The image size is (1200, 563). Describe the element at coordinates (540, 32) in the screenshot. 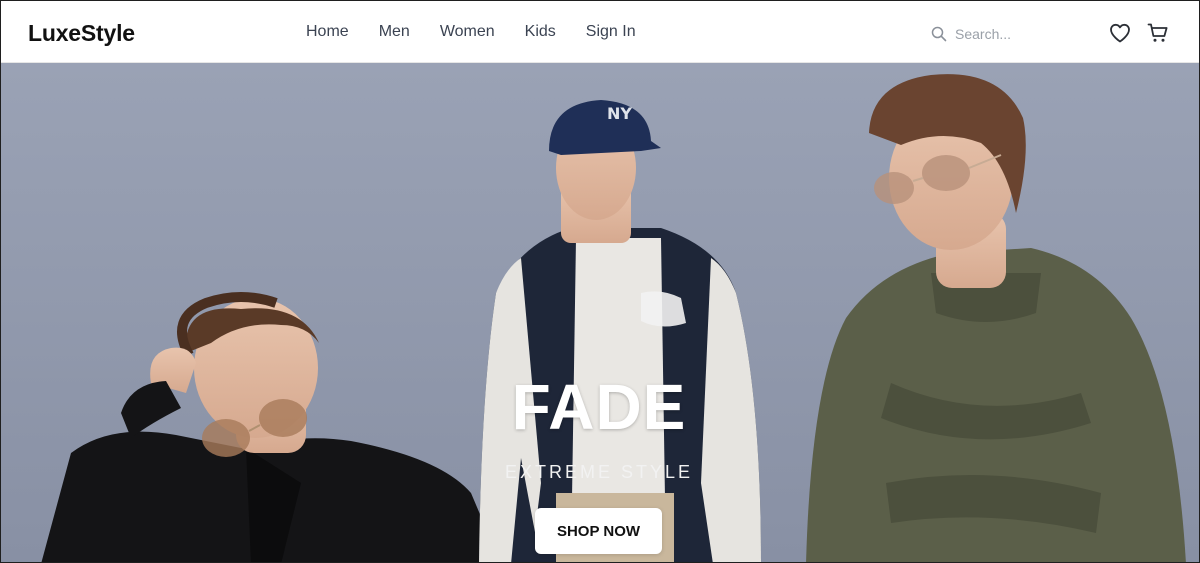

I see `nav-link-kids: Kids` at that location.